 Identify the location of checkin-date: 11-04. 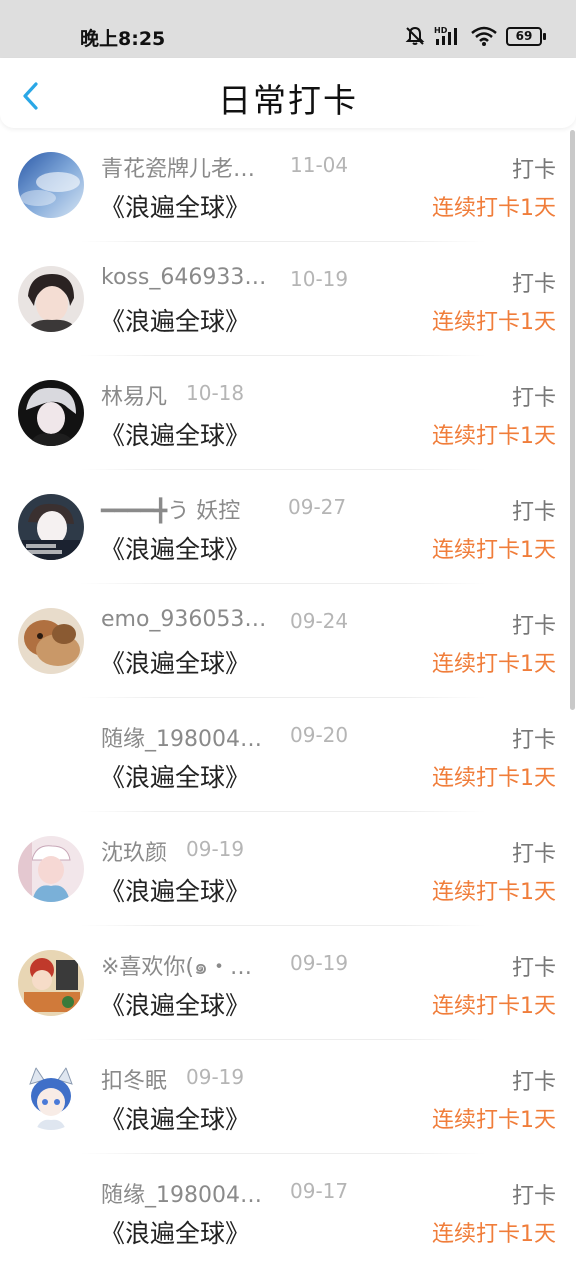
(319, 165).